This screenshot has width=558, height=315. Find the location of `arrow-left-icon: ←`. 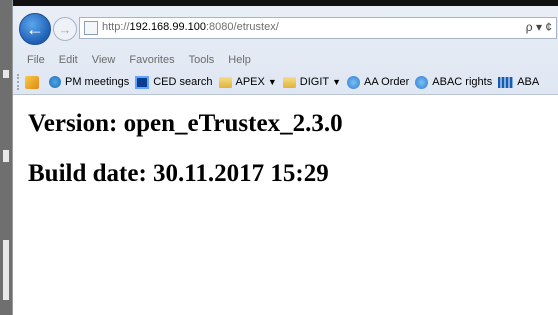

arrow-left-icon: ← is located at coordinates (35, 28).